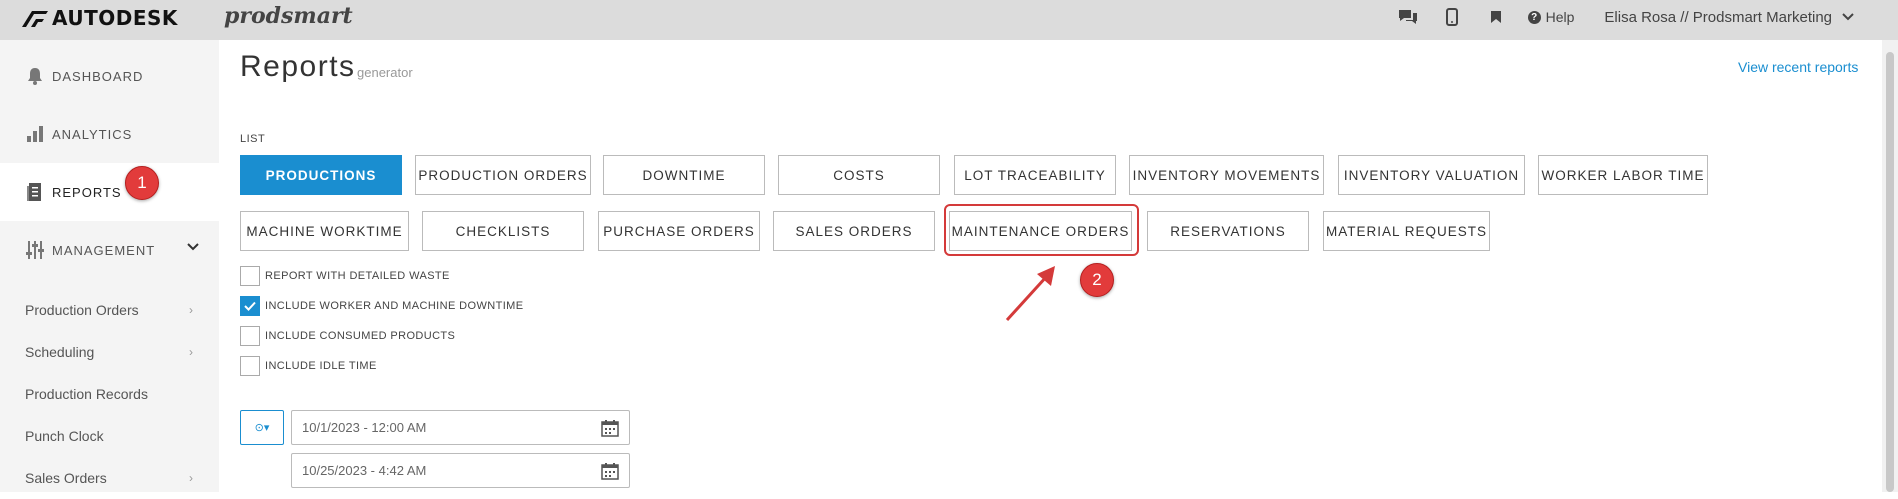  I want to click on date-from-value: 10/1/2023 - 12:00 AM, so click(364, 427).